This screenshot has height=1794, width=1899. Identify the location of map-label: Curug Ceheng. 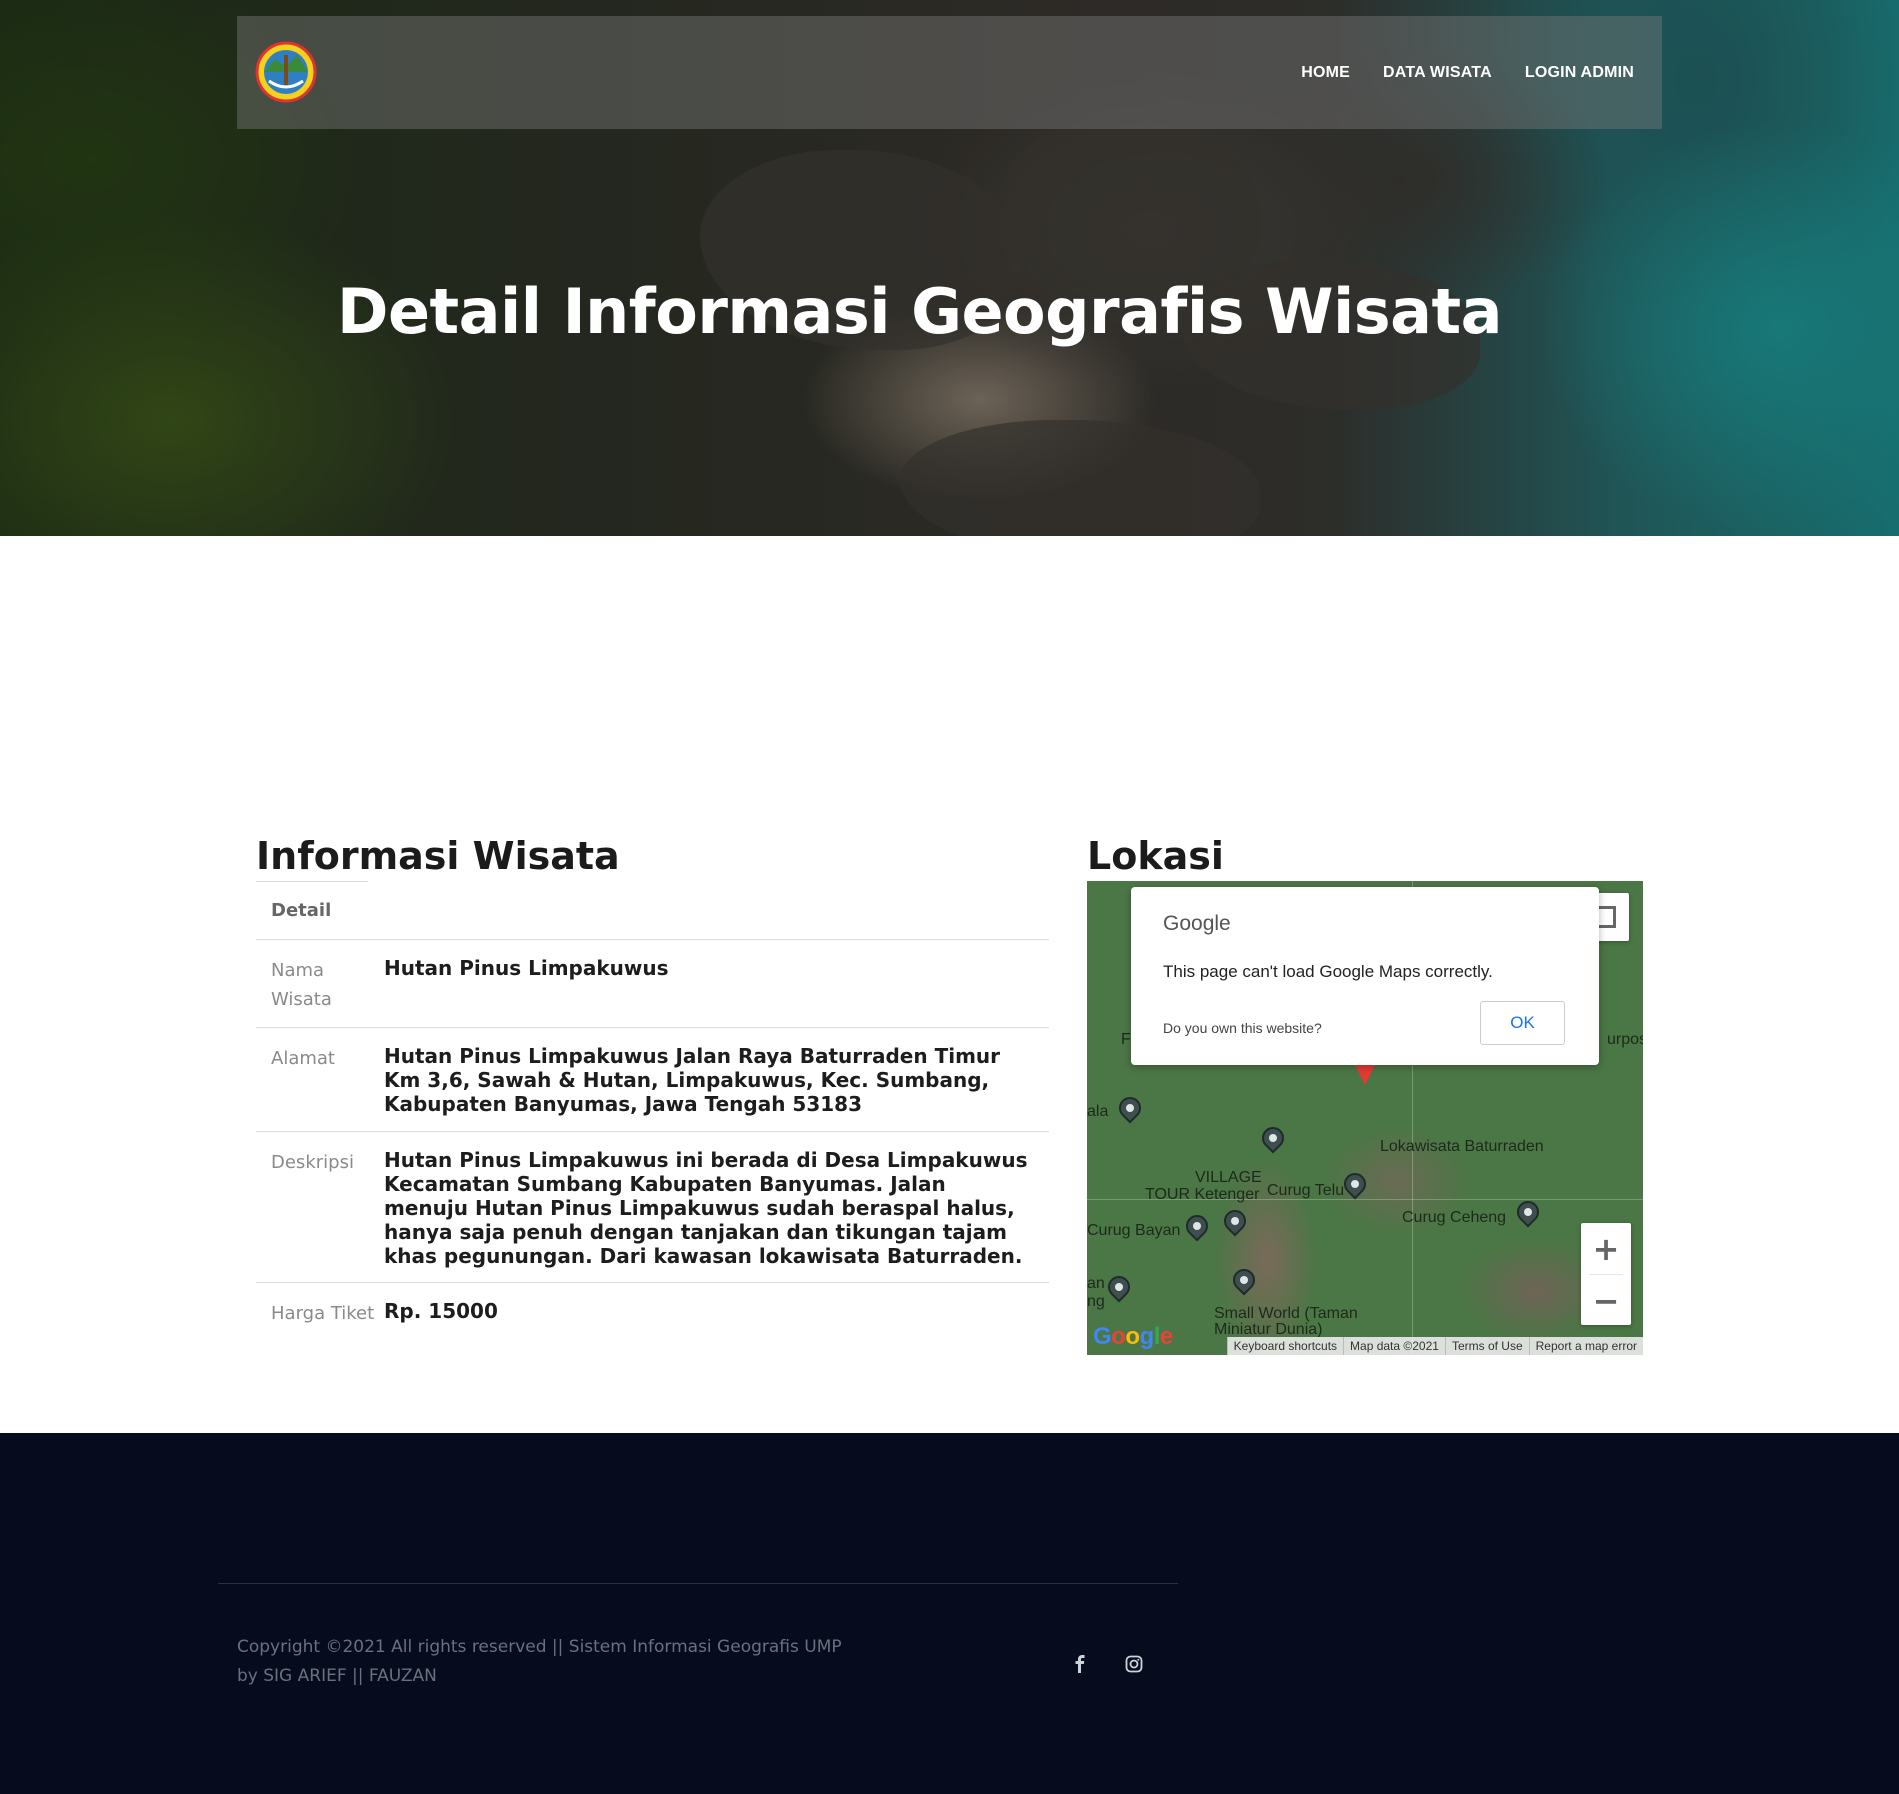
(1454, 1217).